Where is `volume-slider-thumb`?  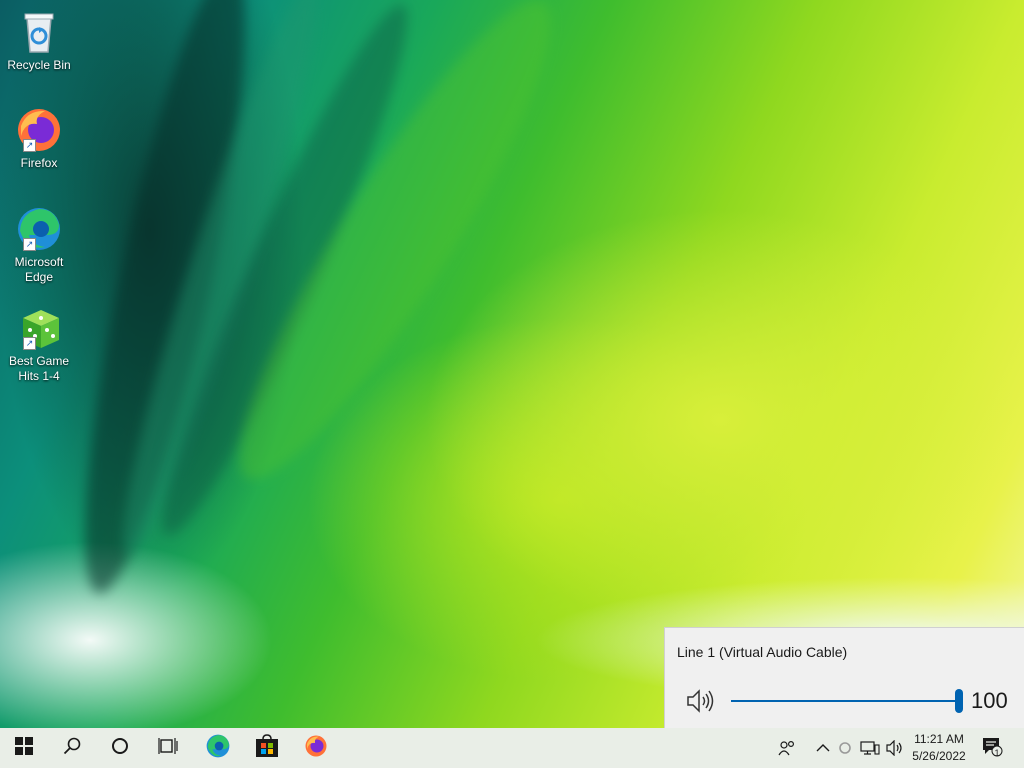
volume-slider-thumb is located at coordinates (959, 701).